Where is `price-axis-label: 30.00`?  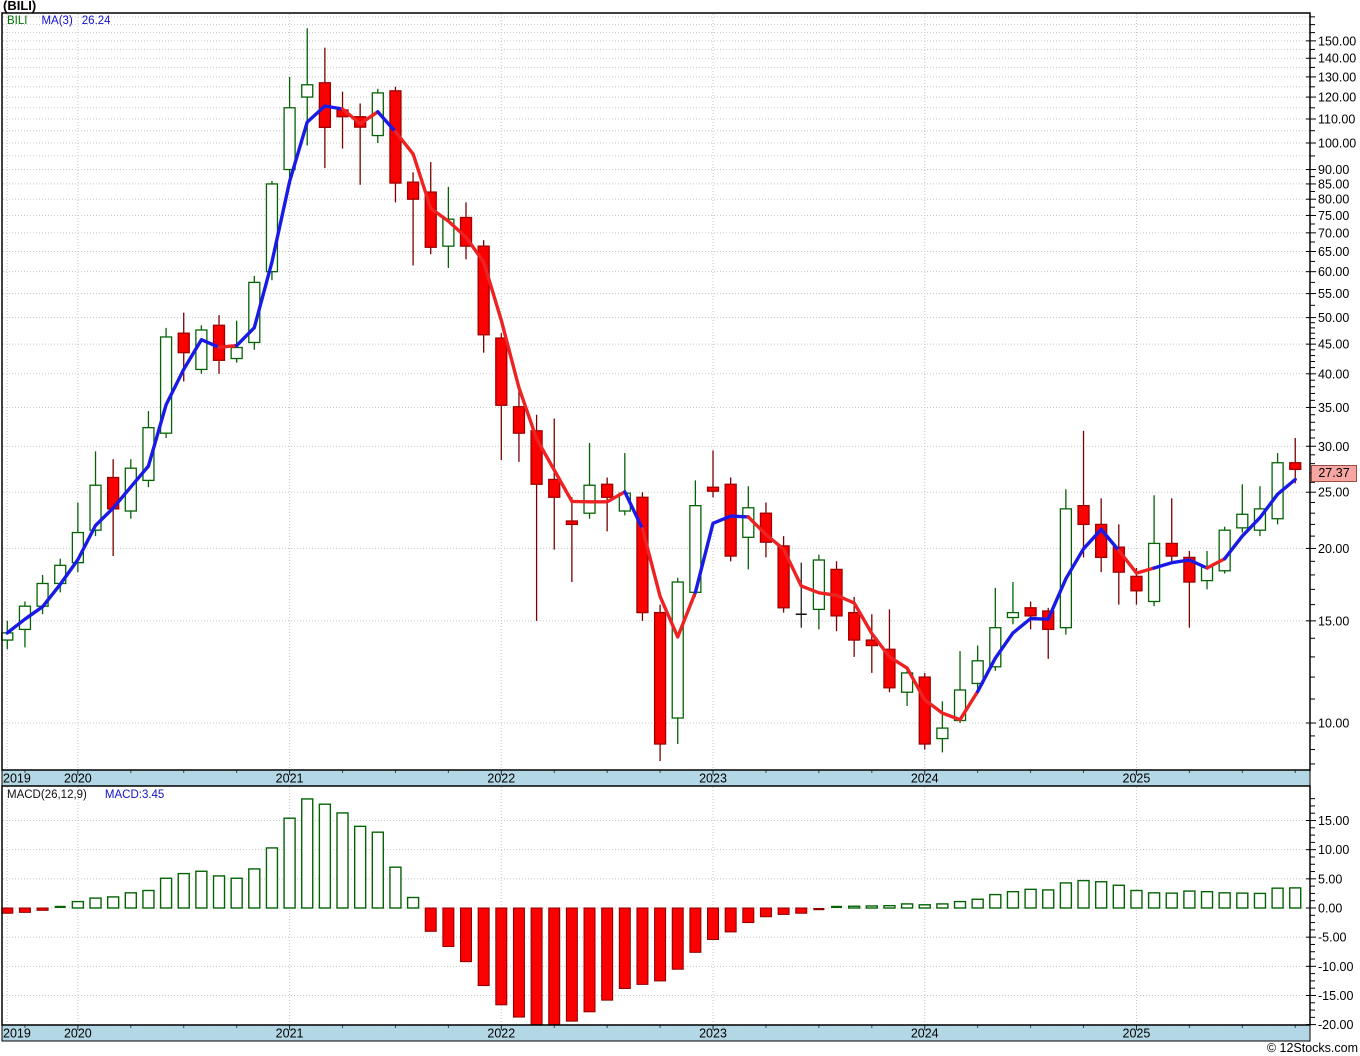
price-axis-label: 30.00 is located at coordinates (1333, 447).